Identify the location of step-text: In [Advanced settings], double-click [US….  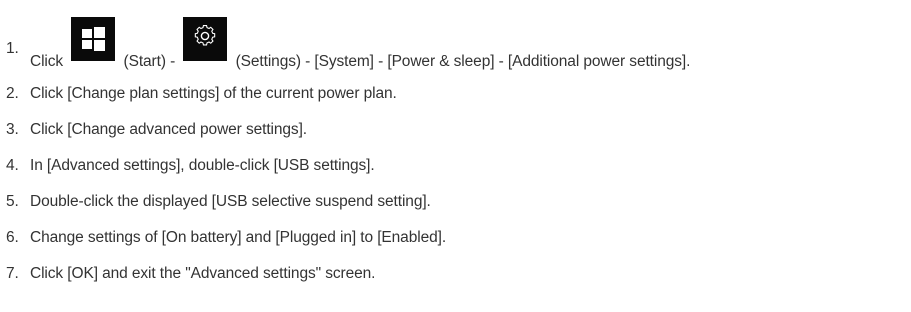
(202, 165).